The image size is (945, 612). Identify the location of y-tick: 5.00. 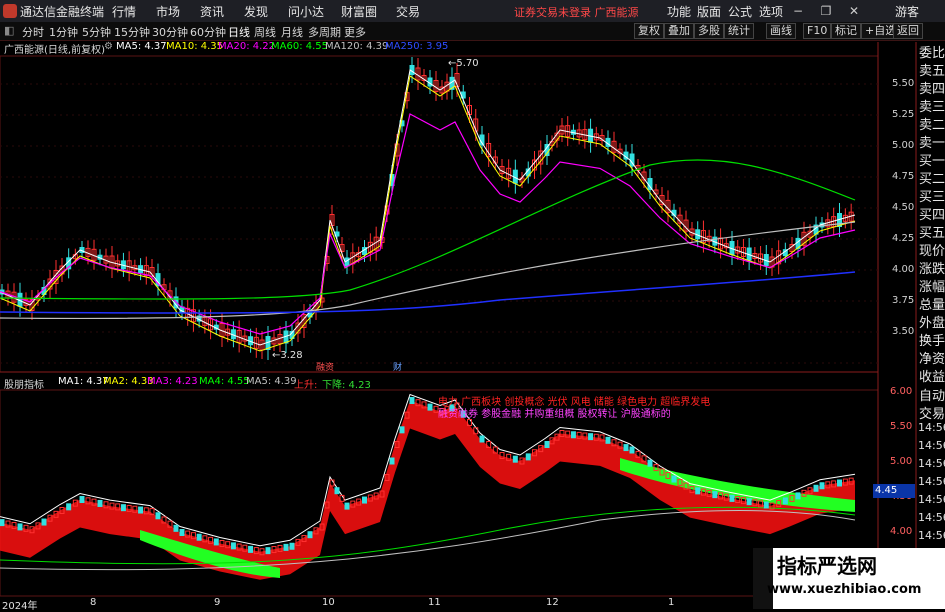
(903, 145).